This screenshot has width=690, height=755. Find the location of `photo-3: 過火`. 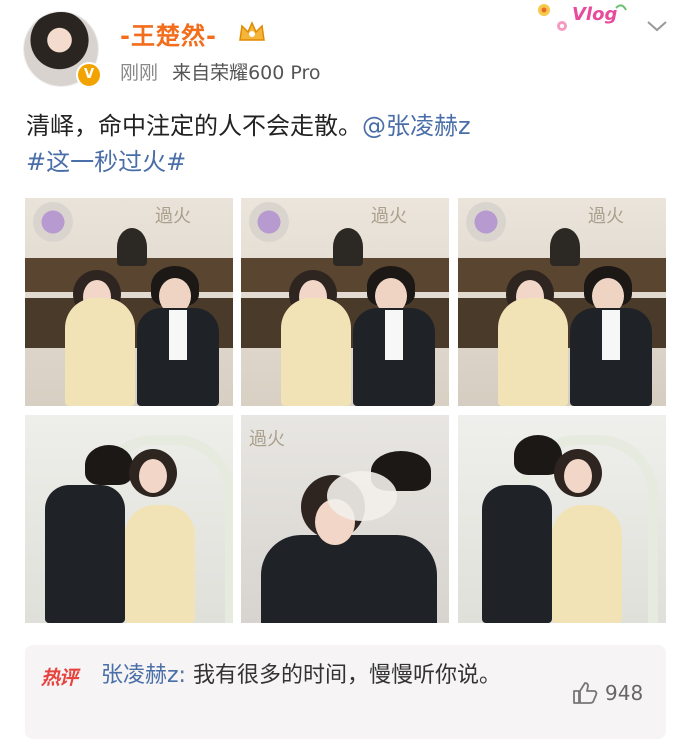

photo-3: 過火 is located at coordinates (562, 302).